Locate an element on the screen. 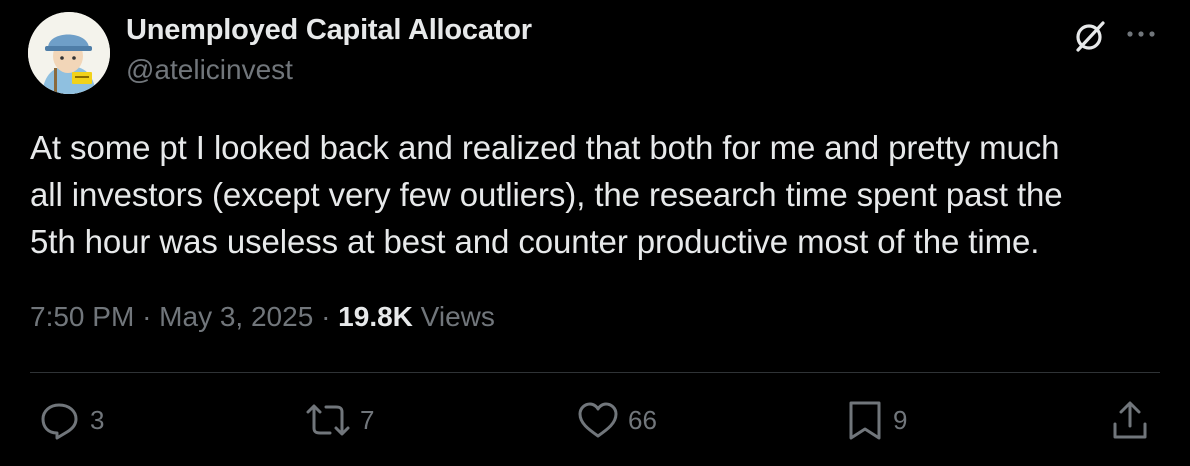 This screenshot has height=466, width=1190. tweet-date: May 3, 2025 is located at coordinates (236, 316).